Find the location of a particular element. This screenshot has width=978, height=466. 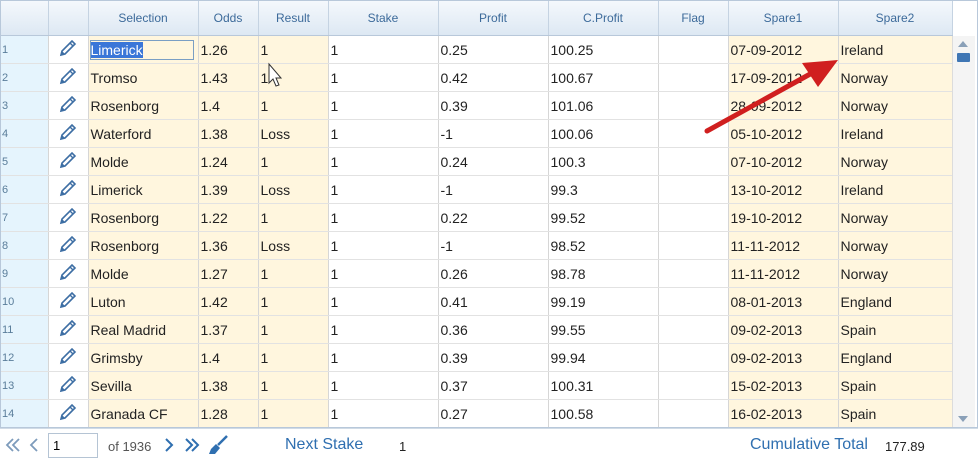

cell-profit: 0.37 is located at coordinates (493, 385).